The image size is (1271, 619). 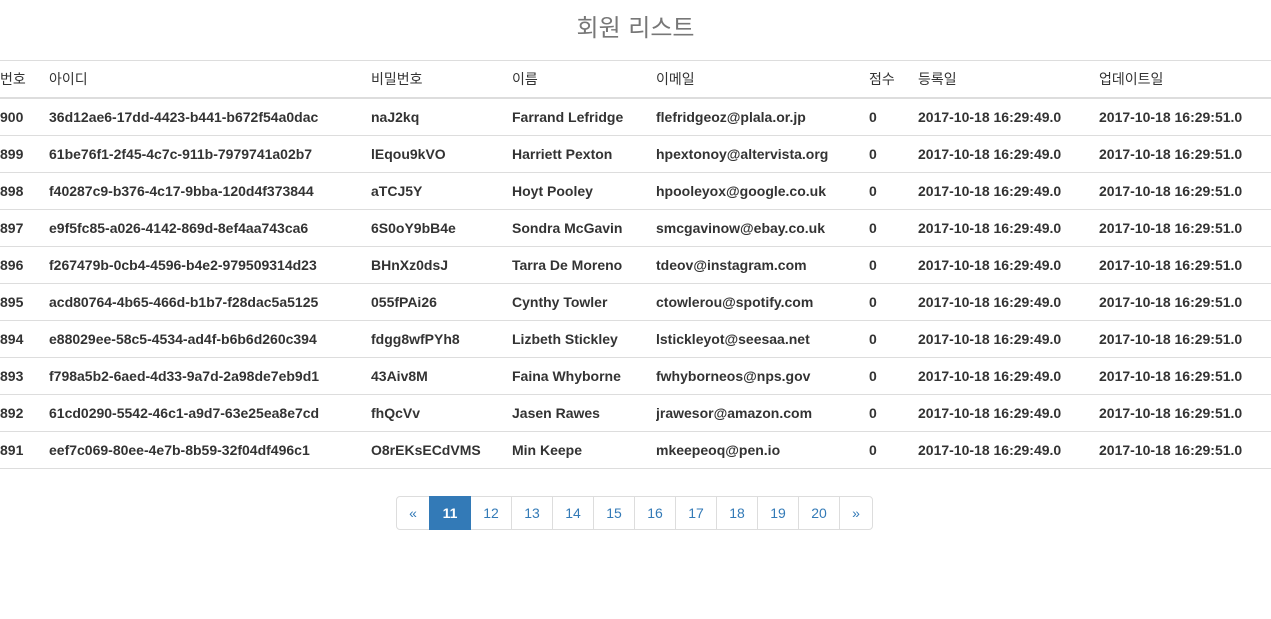 What do you see at coordinates (210, 154) in the screenshot?
I see `cell-id: 61be76f1-2f45-4c7c-911b-7979741a02b7` at bounding box center [210, 154].